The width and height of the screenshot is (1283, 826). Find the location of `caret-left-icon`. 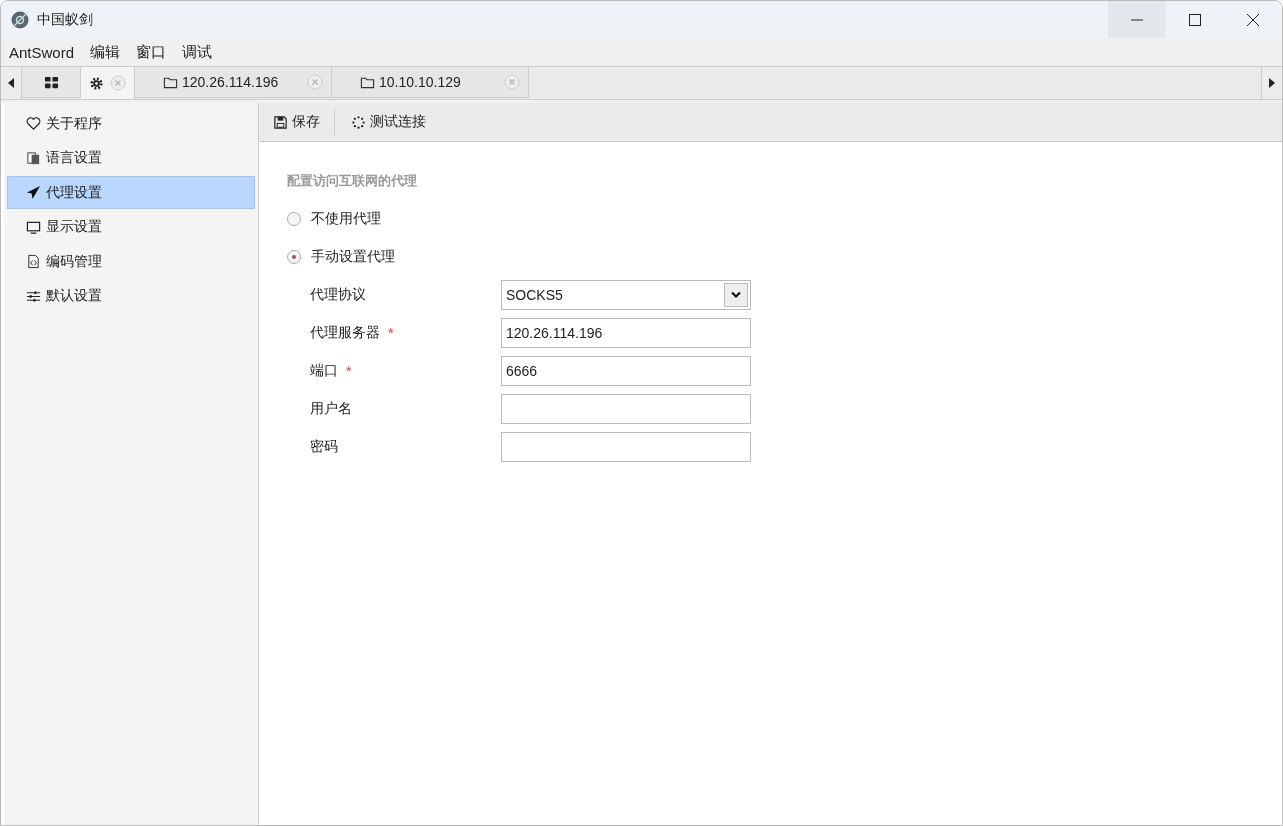

caret-left-icon is located at coordinates (11, 83).